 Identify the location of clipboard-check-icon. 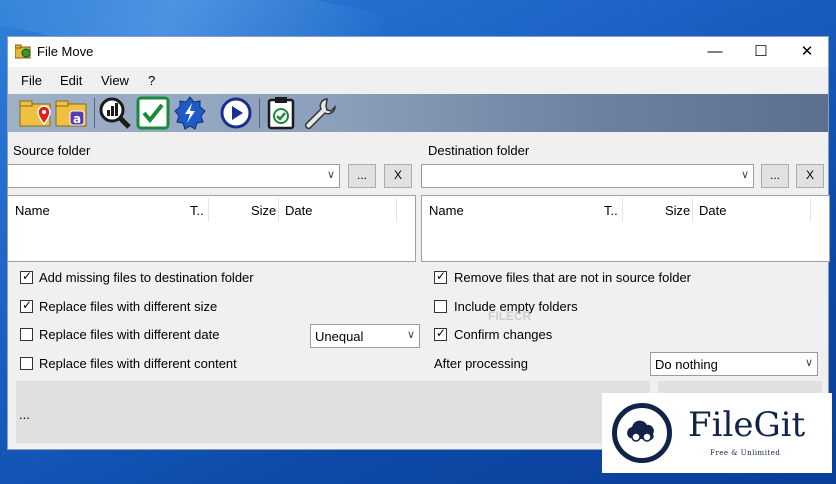
(281, 113).